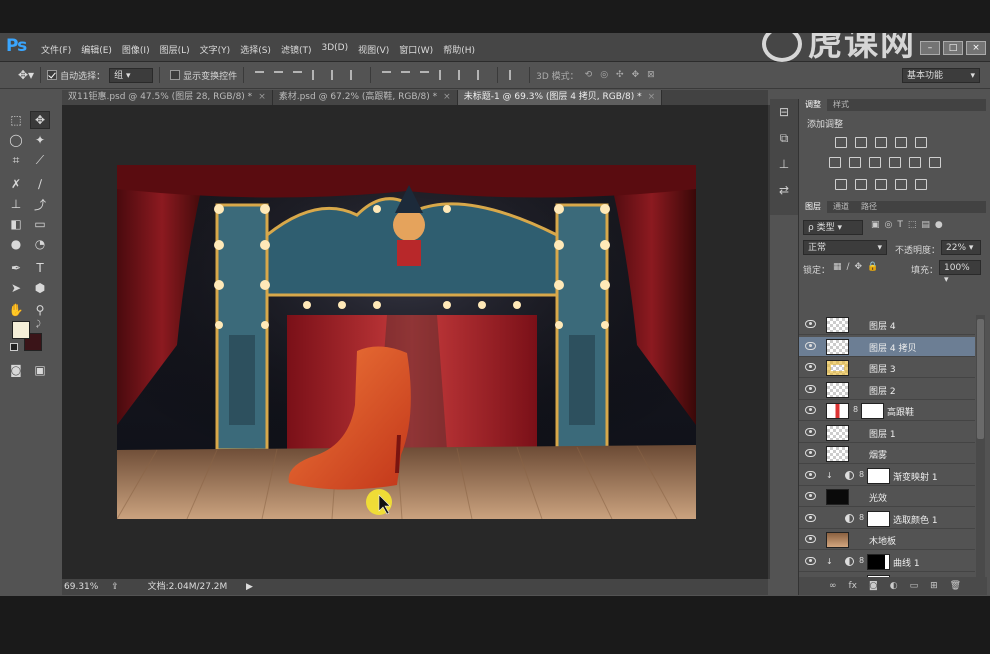 The image size is (990, 654). Describe the element at coordinates (887, 411) in the screenshot. I see `layer-row: 8 高跟鞋` at that location.